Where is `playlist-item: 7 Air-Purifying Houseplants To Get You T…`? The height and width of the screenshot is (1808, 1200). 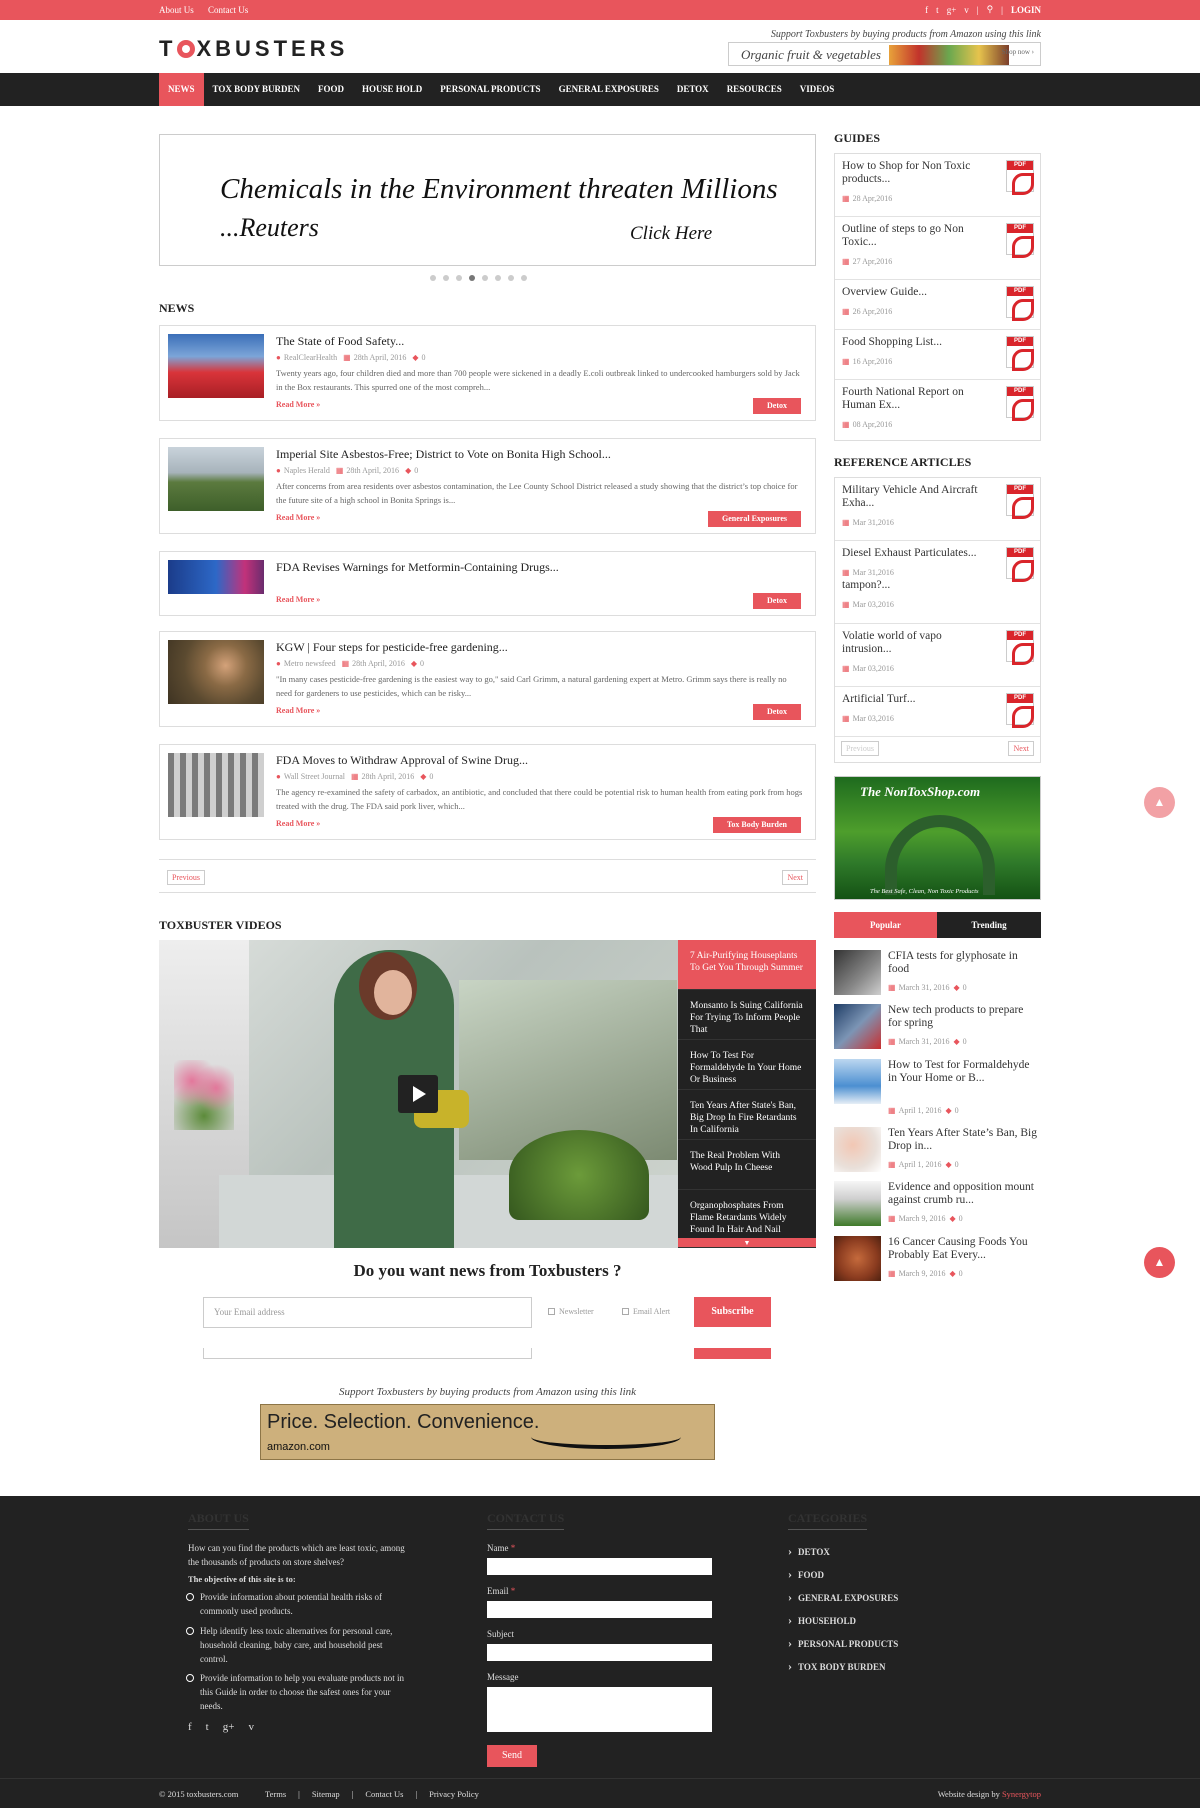 playlist-item: 7 Air-Purifying Houseplants To Get You T… is located at coordinates (747, 965).